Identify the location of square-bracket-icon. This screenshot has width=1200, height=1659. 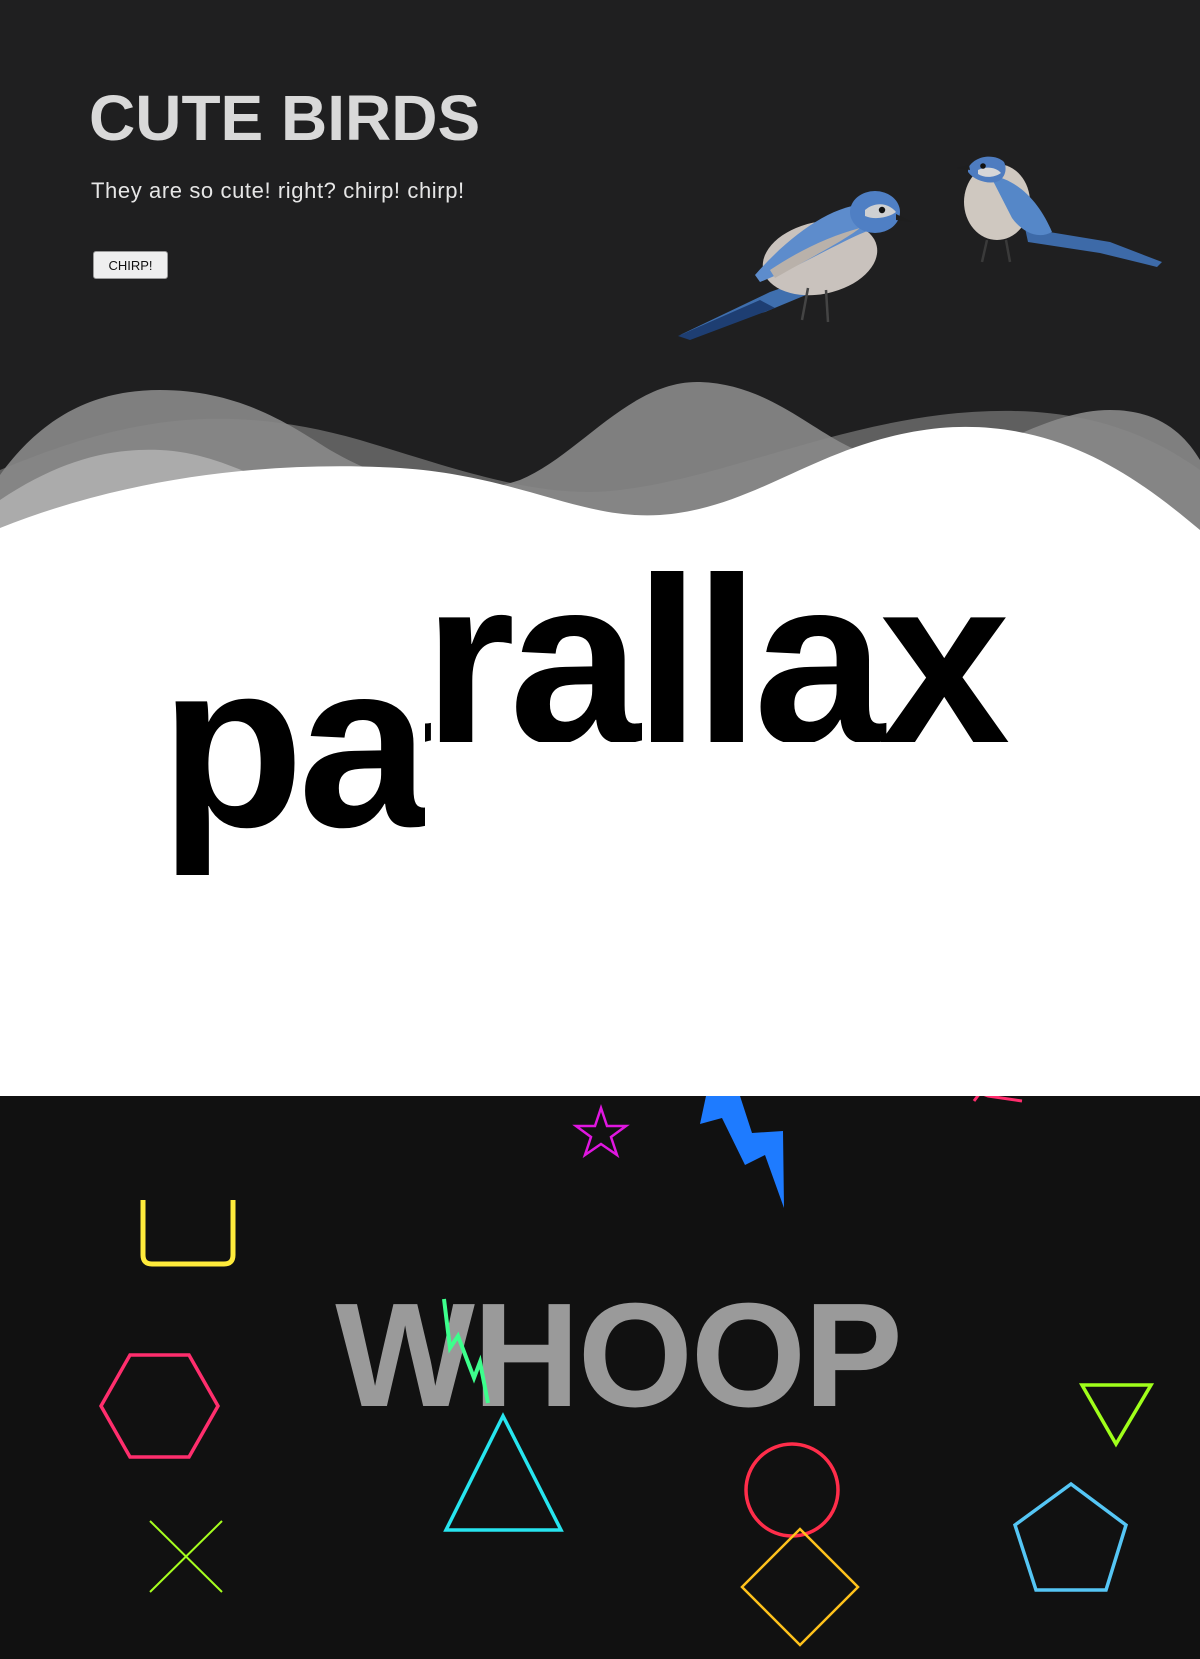
(188, 1233).